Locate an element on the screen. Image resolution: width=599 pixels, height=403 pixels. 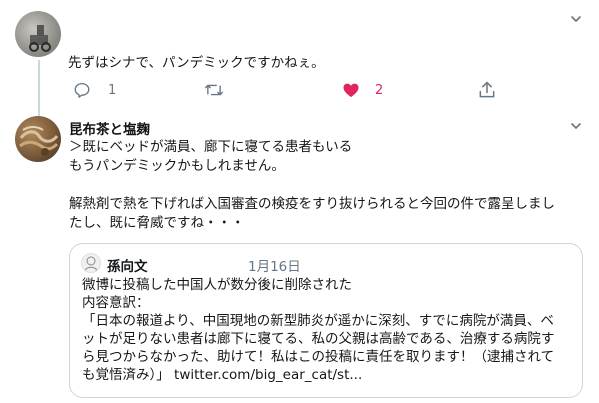
quoted-text-line: 「日本の報道より、中国現地の新型肺炎が遥かに深刻、すでに病院が満員、ベ is located at coordinates (318, 321).